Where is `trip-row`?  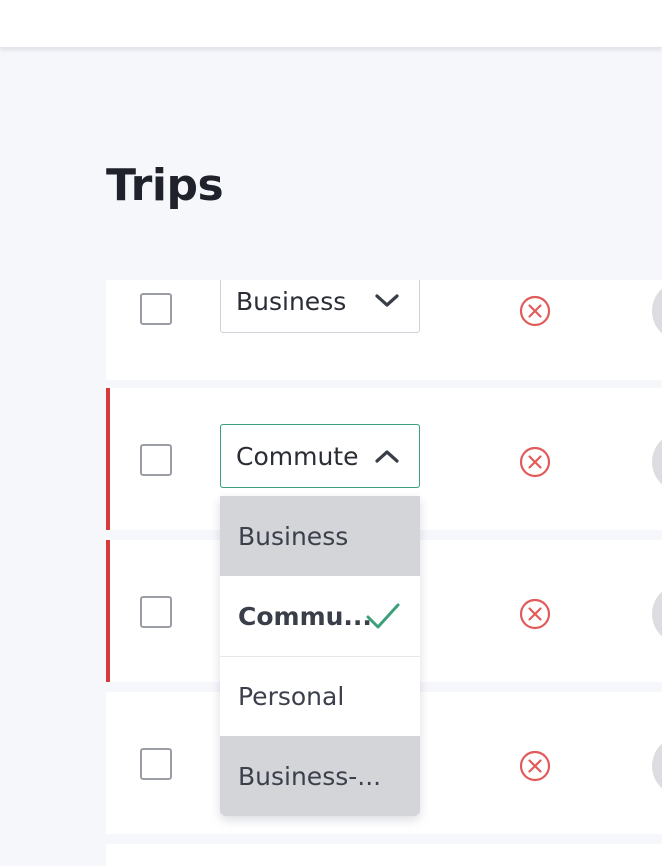 trip-row is located at coordinates (384, 855).